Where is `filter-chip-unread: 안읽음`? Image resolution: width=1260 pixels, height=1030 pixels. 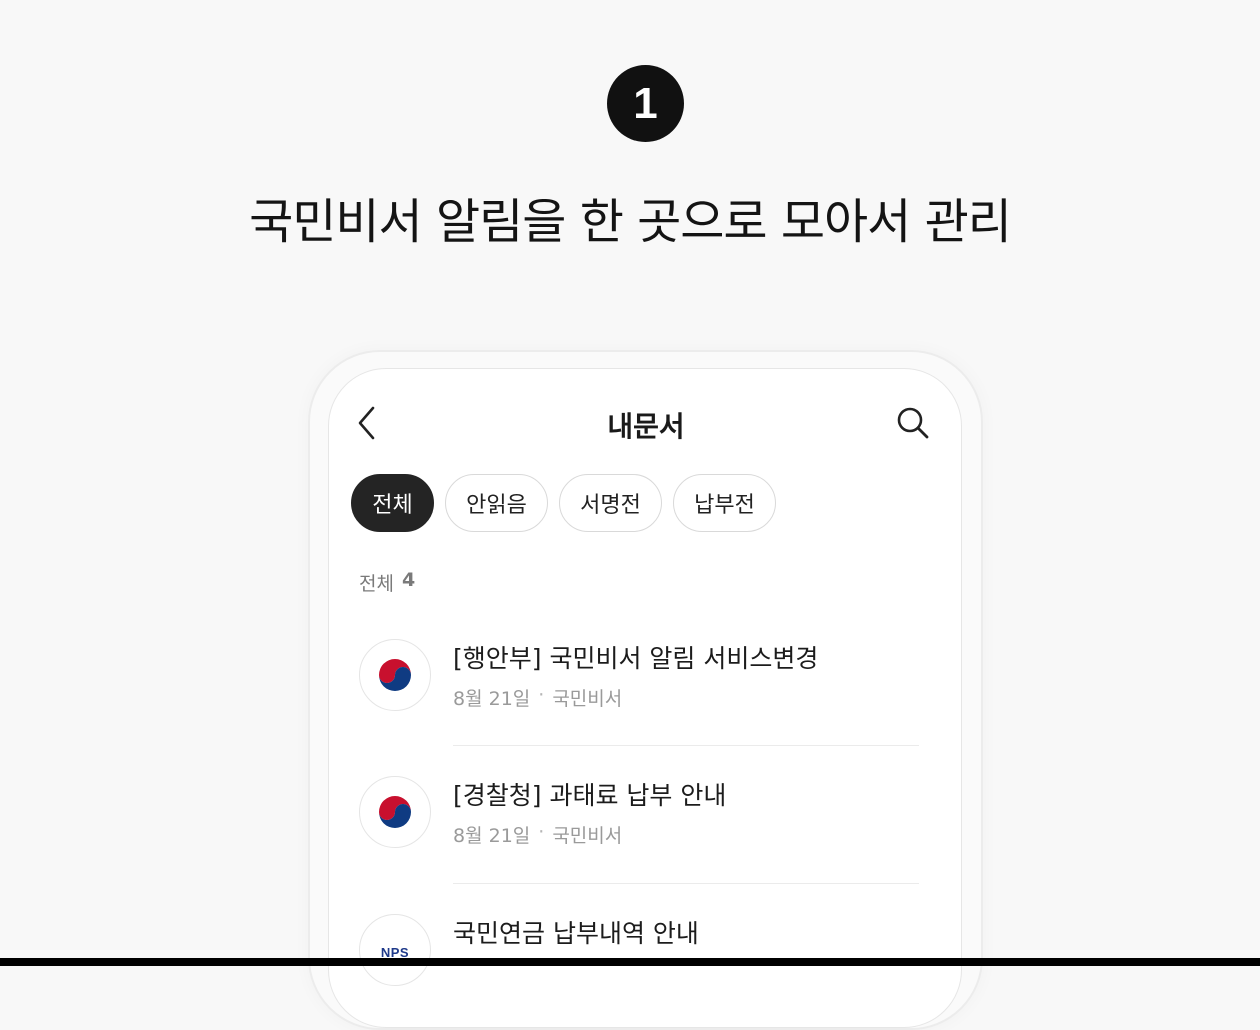 filter-chip-unread: 안읽음 is located at coordinates (496, 503).